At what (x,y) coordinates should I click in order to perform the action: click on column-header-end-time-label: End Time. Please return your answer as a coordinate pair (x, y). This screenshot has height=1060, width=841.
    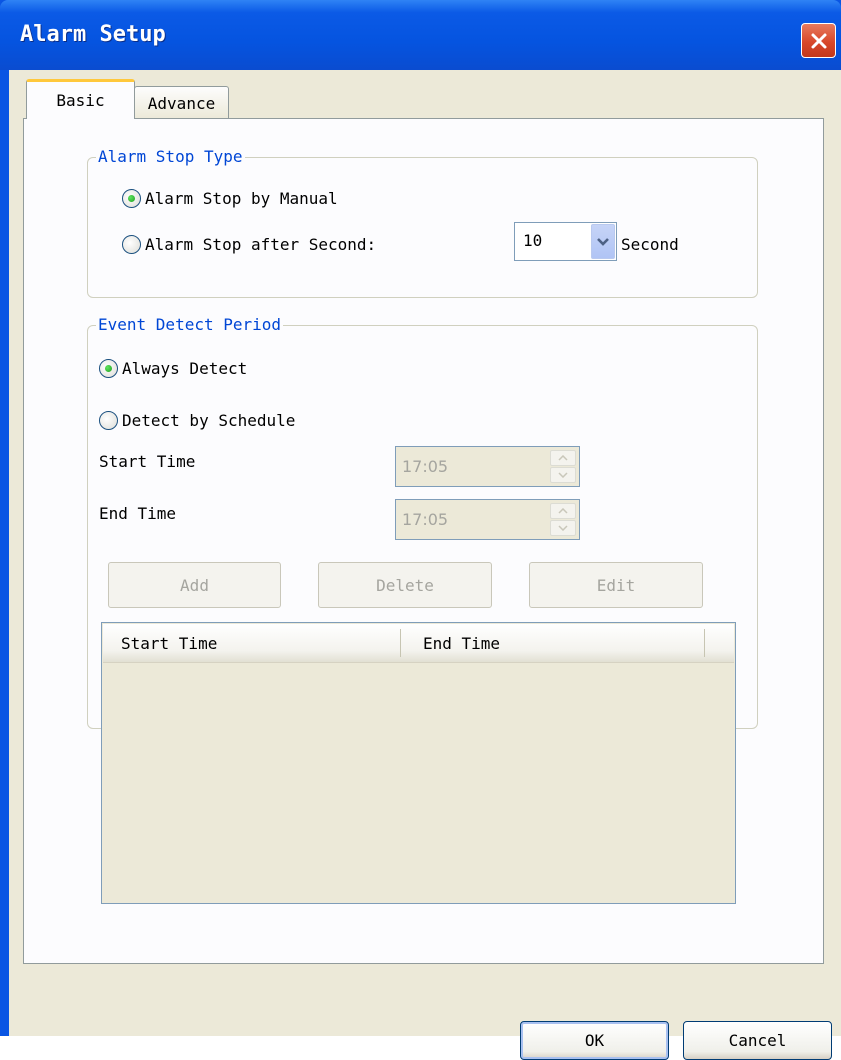
    Looking at the image, I should click on (462, 643).